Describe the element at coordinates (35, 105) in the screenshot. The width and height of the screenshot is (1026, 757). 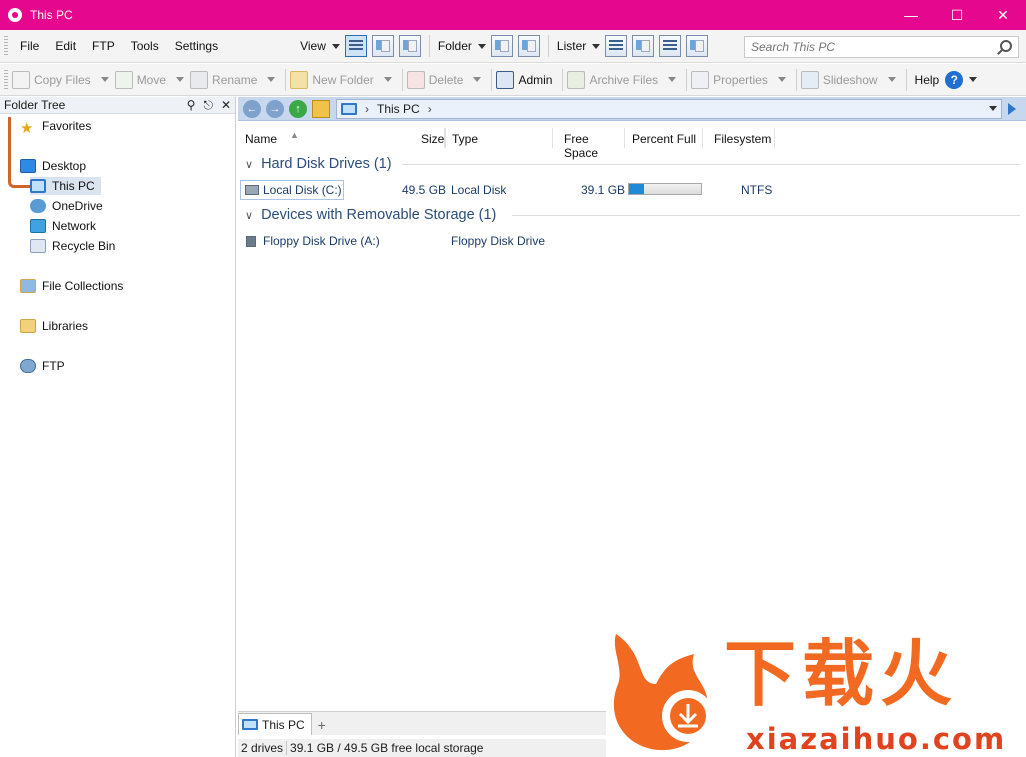
I see `folder-tree-title: Folder Tree` at that location.